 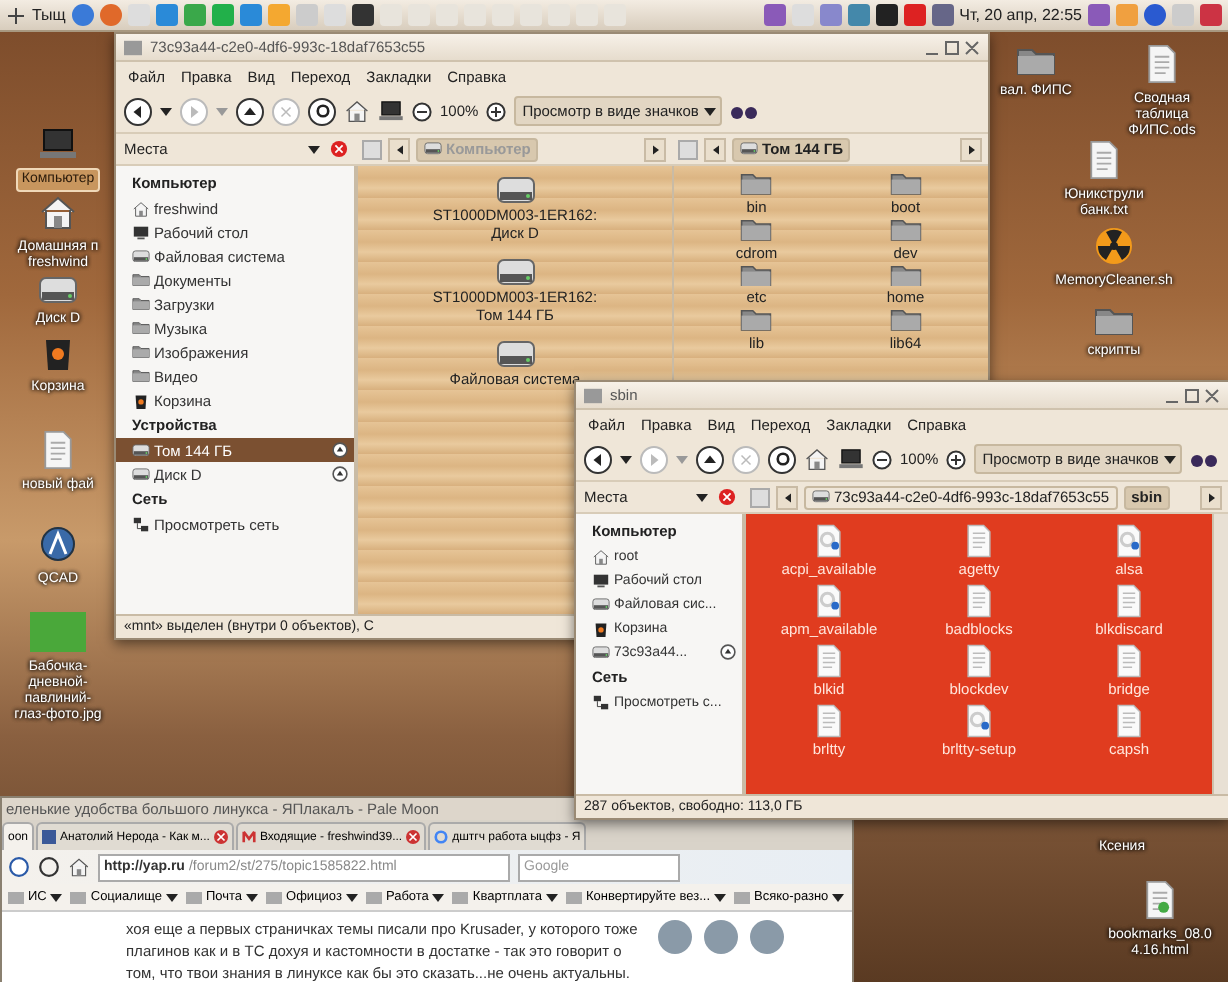 What do you see at coordinates (248, 837) in the screenshot?
I see `mail-icon` at bounding box center [248, 837].